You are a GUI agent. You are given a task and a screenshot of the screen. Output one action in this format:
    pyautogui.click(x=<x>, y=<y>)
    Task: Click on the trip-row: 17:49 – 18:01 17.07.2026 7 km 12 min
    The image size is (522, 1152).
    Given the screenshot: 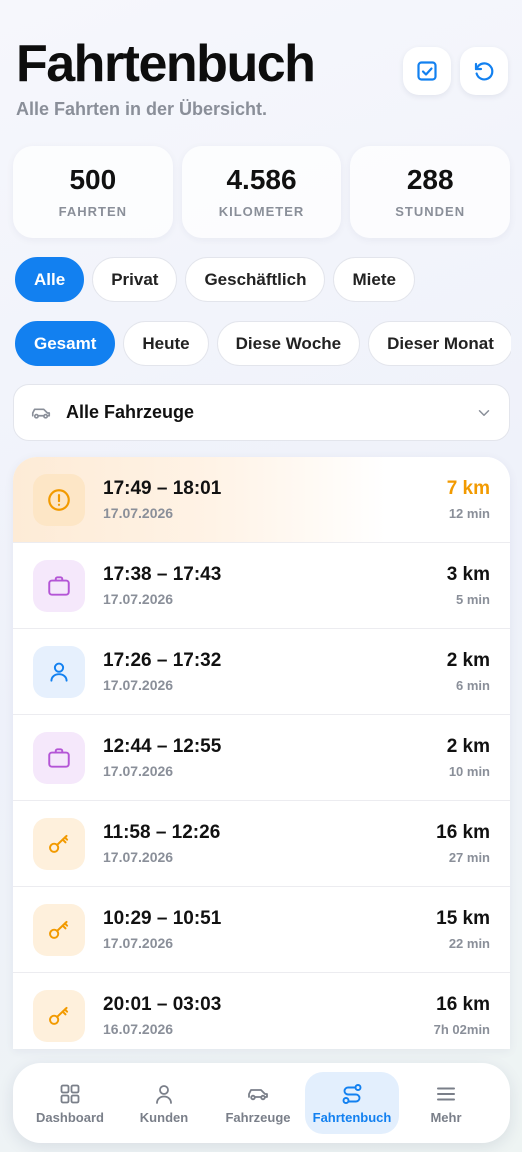 What is the action you would take?
    pyautogui.click(x=261, y=500)
    